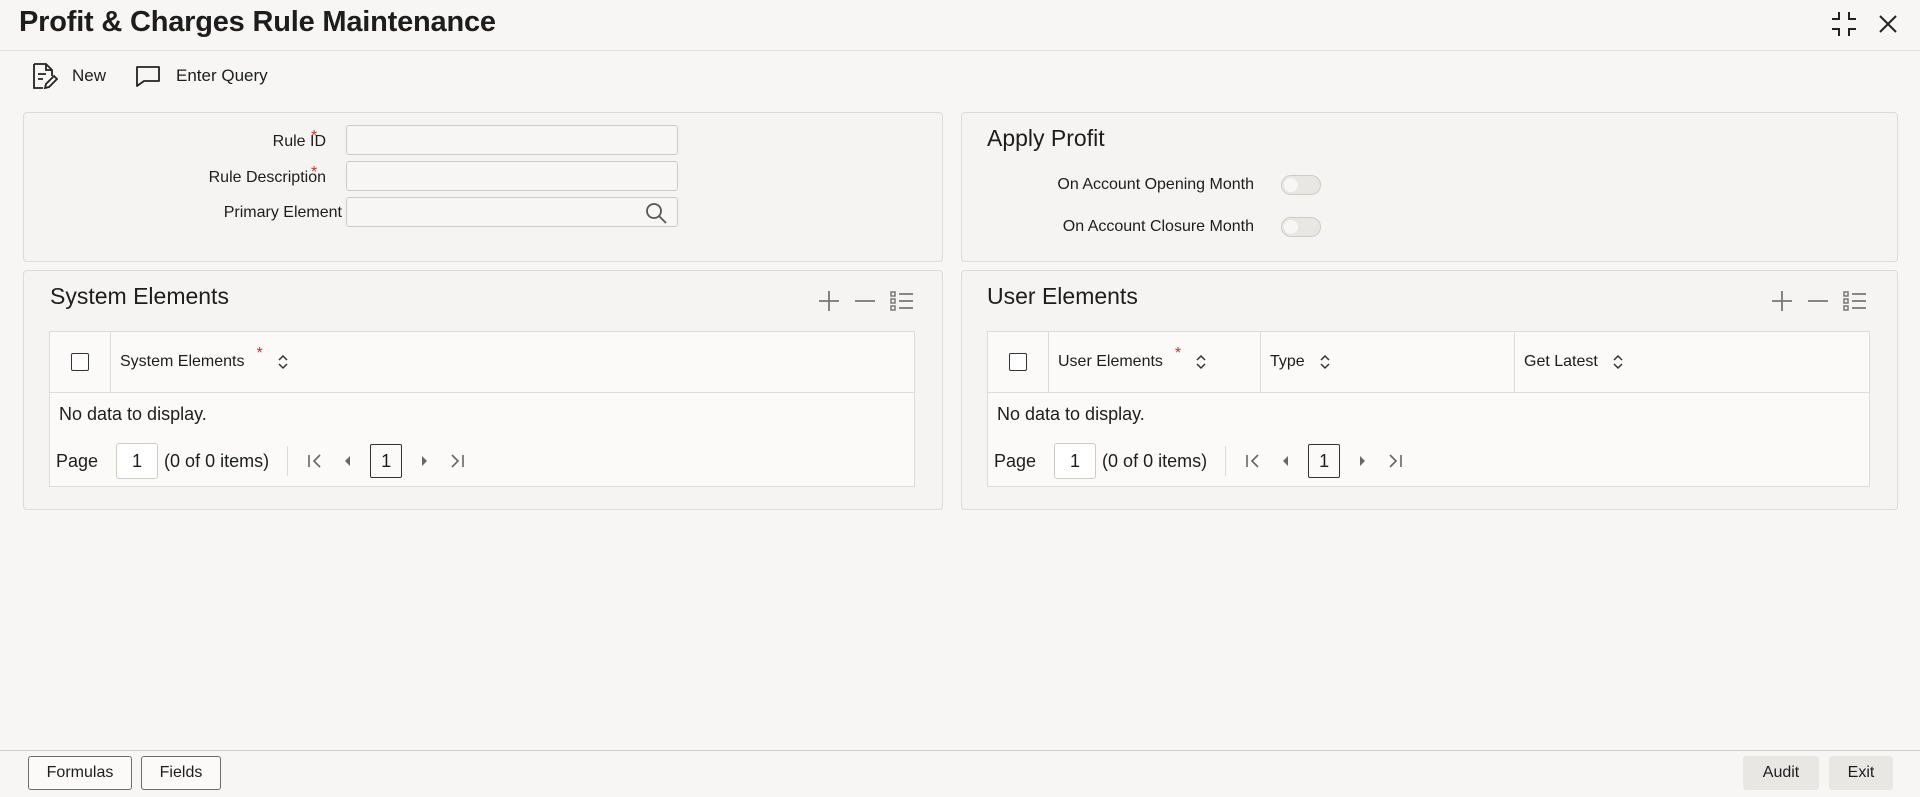 The height and width of the screenshot is (797, 1920). I want to click on column-header-get-latest: Get Latest, so click(1692, 362).